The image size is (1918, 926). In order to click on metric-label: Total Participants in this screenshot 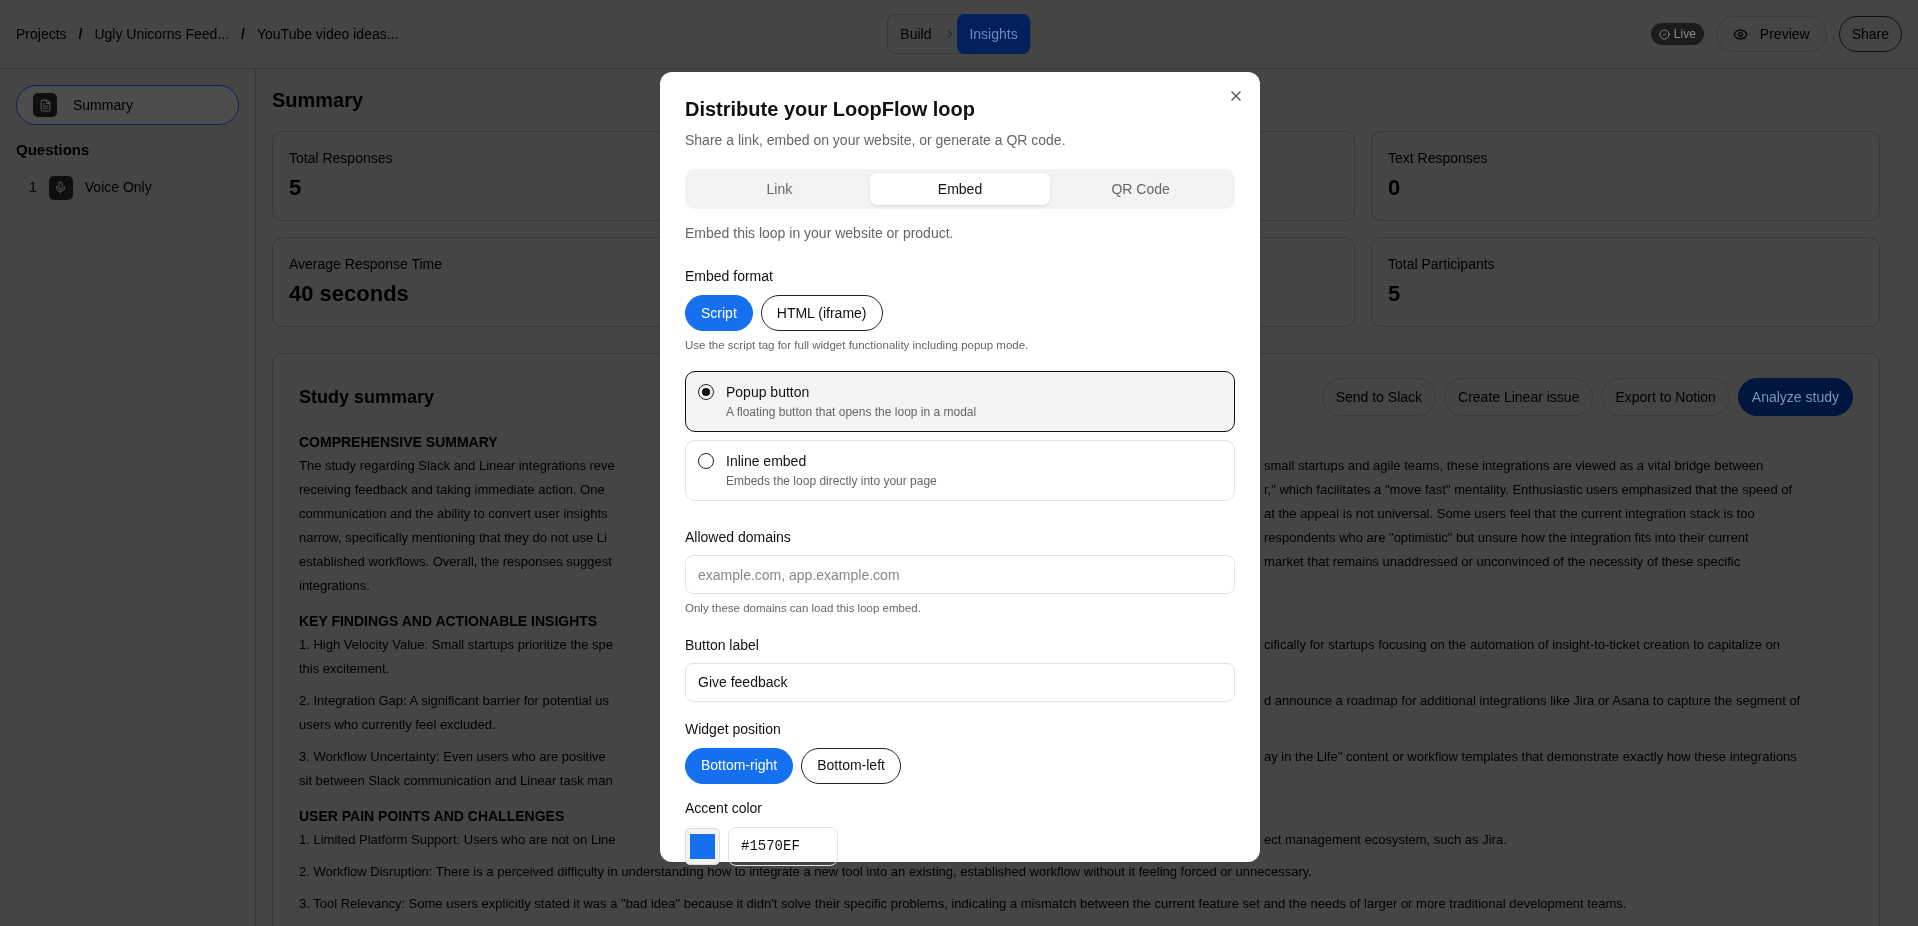, I will do `click(1441, 264)`.